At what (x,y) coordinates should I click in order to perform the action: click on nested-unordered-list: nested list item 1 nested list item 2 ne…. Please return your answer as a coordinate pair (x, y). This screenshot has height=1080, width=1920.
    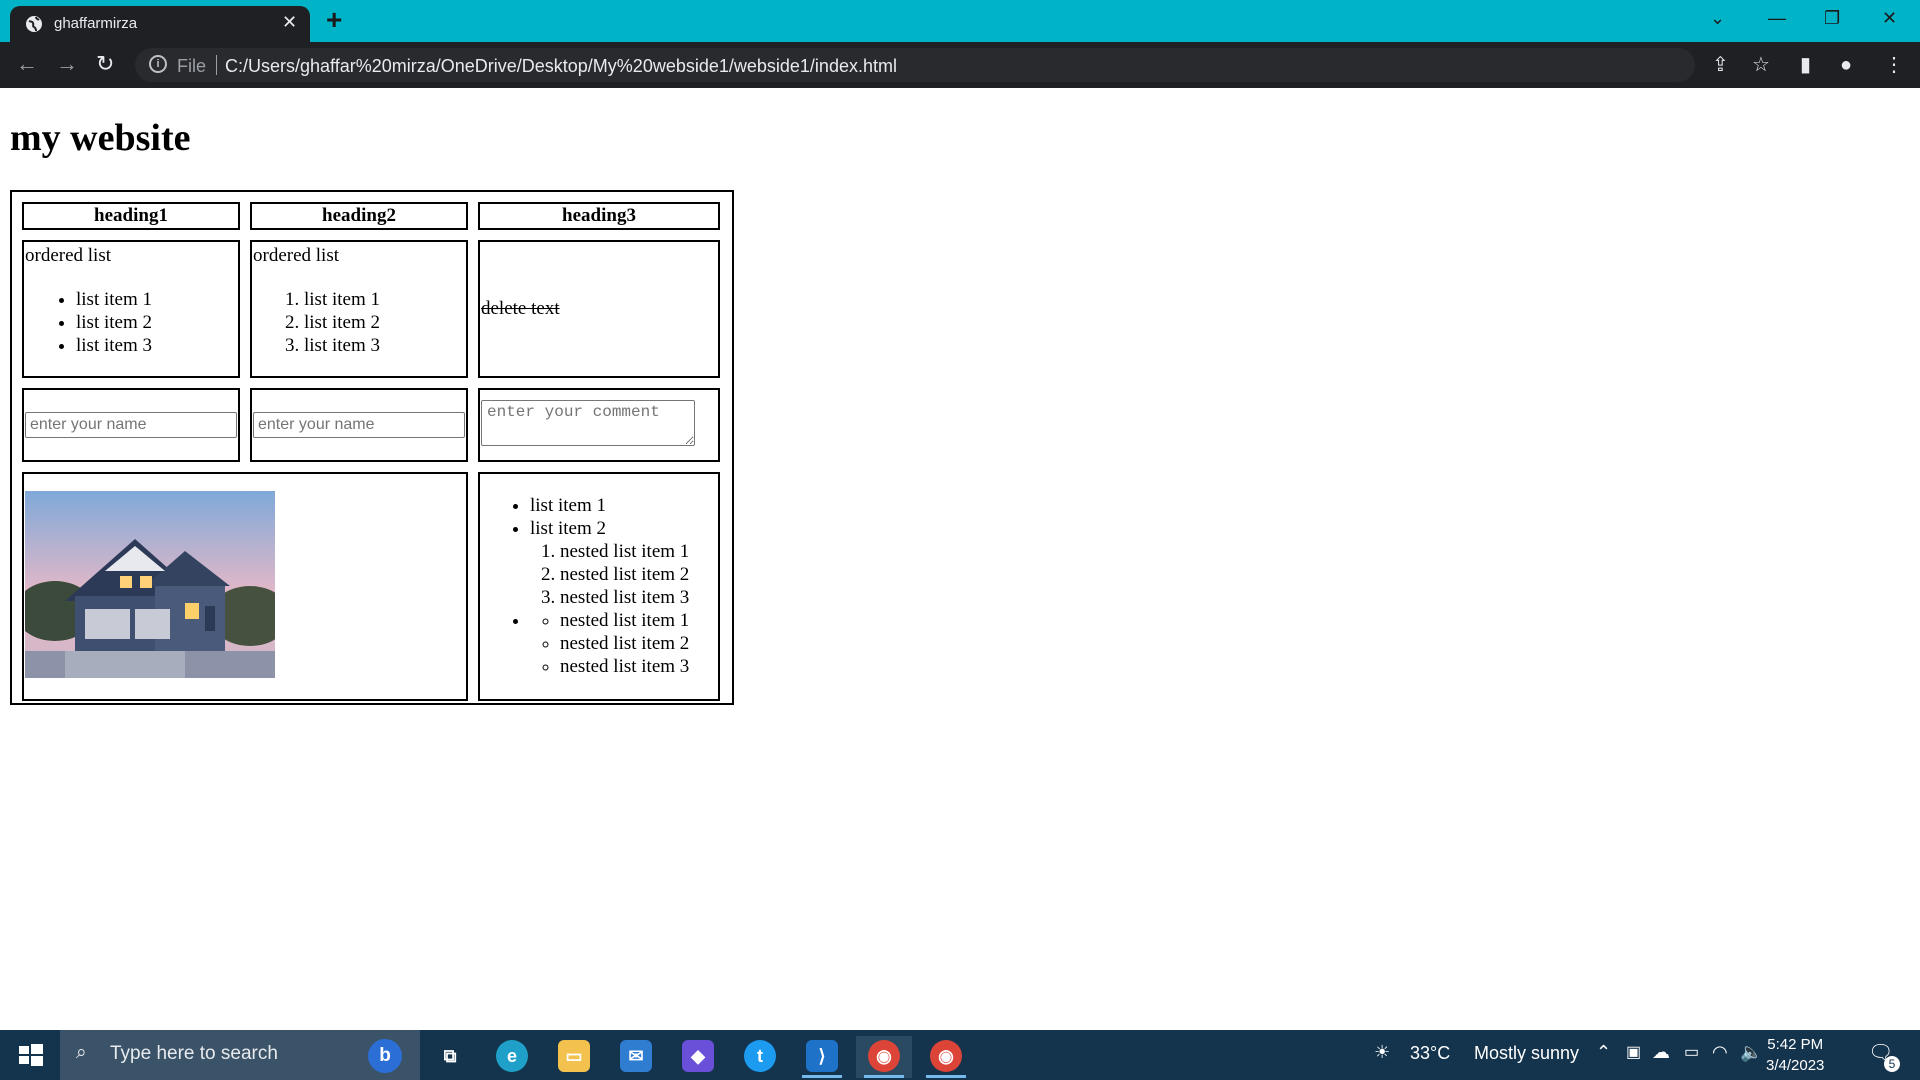
    Looking at the image, I should click on (609, 643).